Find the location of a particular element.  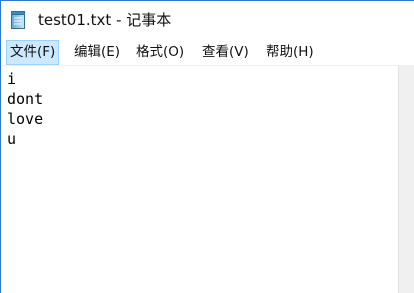

menu-file: 文件(F) is located at coordinates (33, 52).